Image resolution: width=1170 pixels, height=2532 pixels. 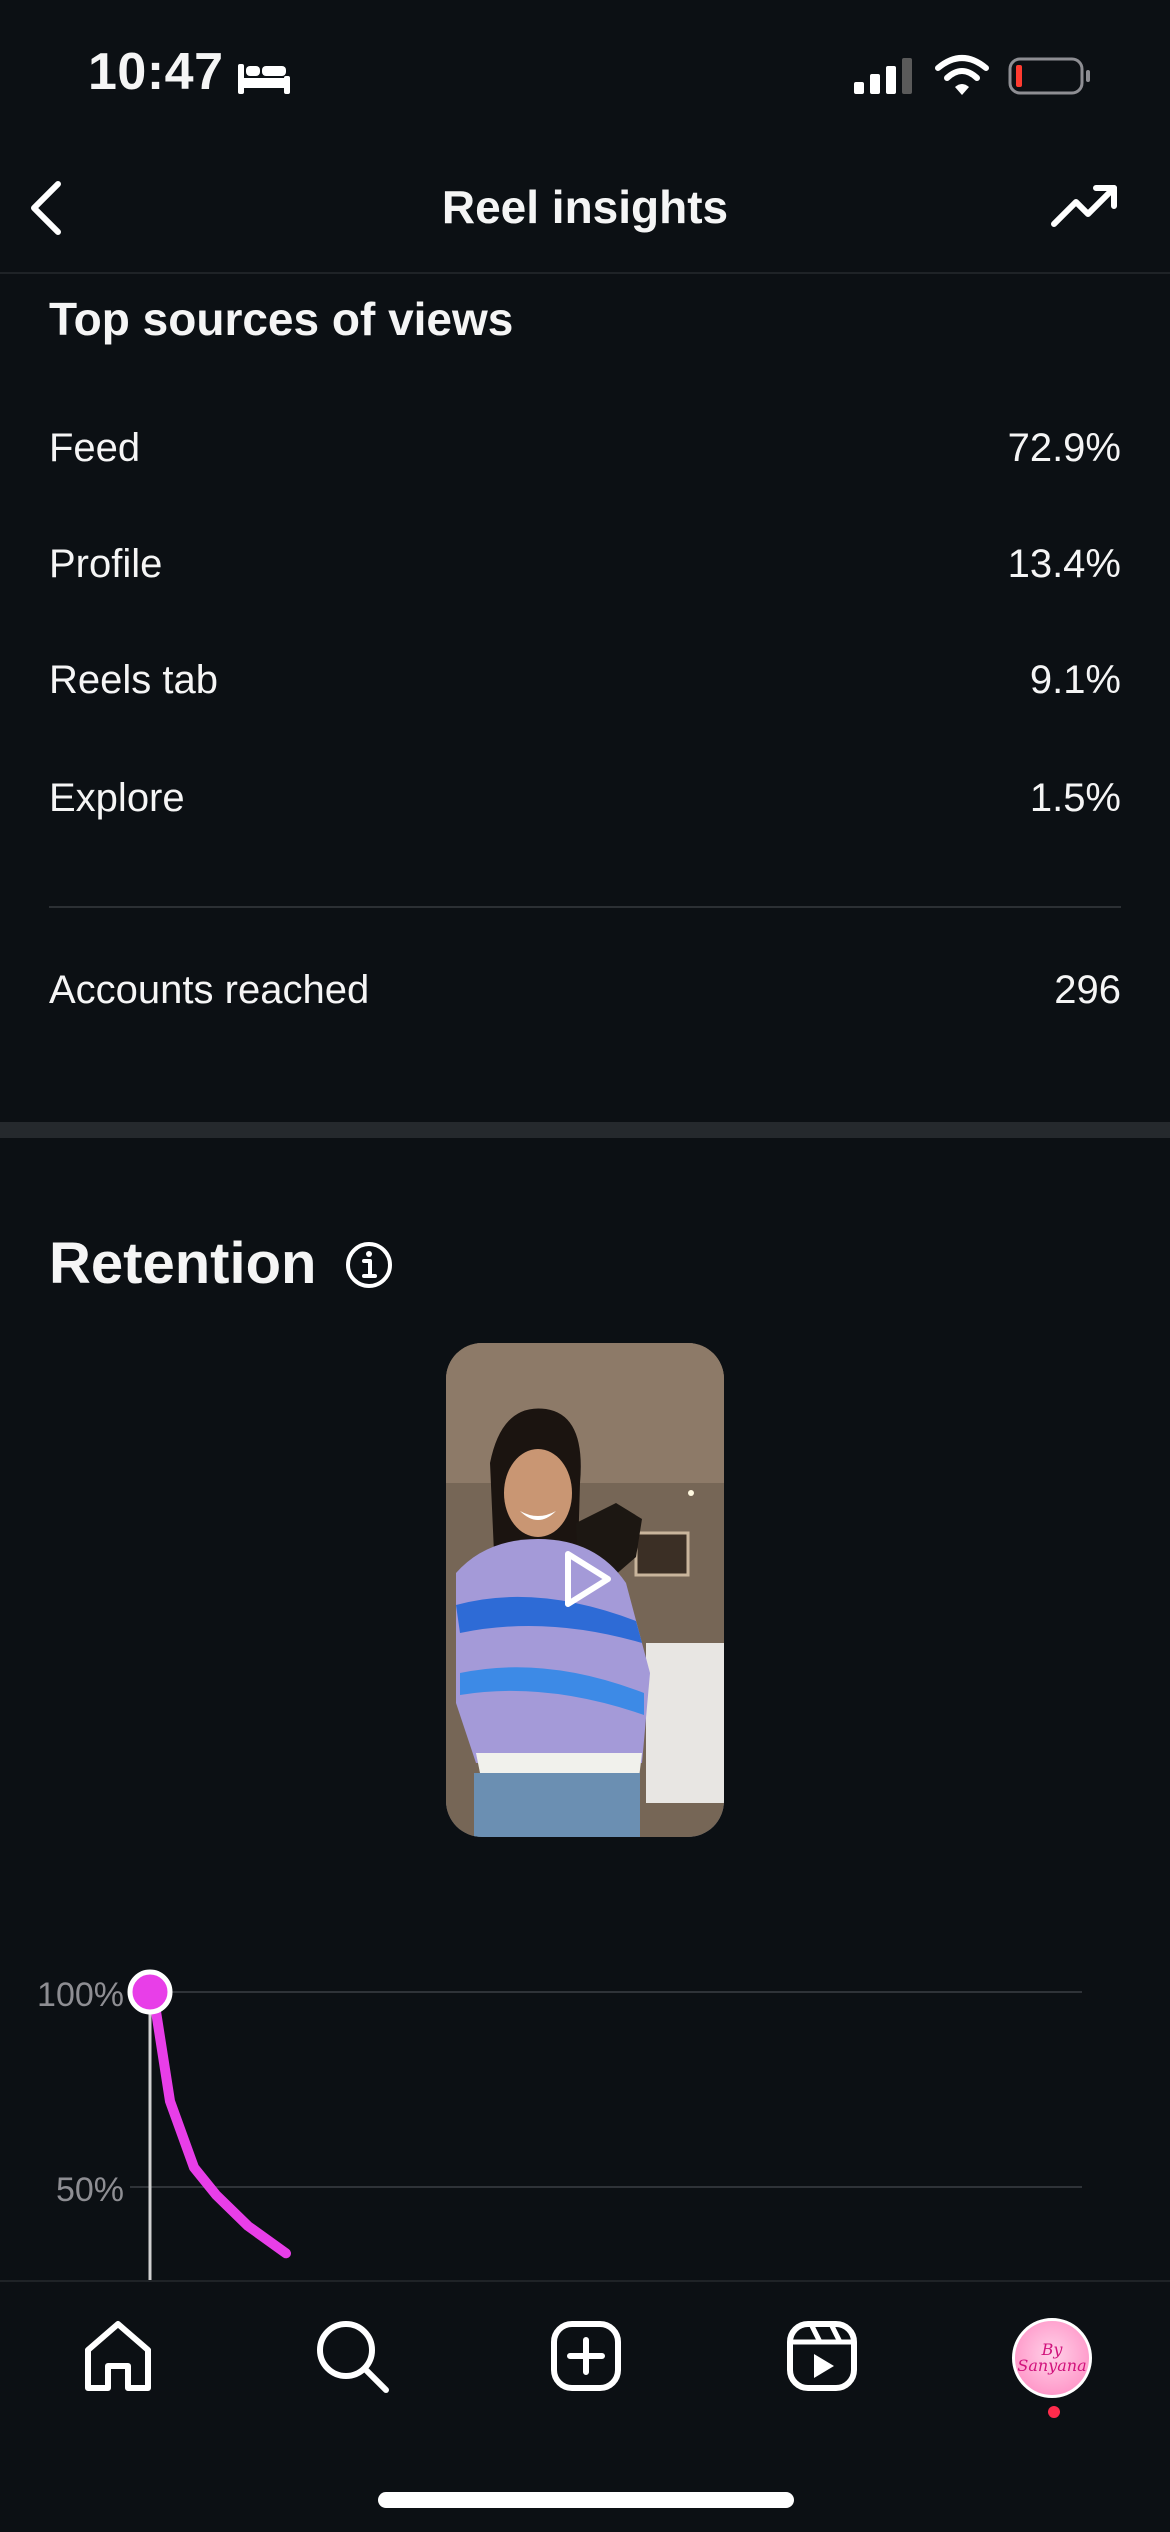 I want to click on accounts-reached-row: Accounts reached 296, so click(x=585, y=990).